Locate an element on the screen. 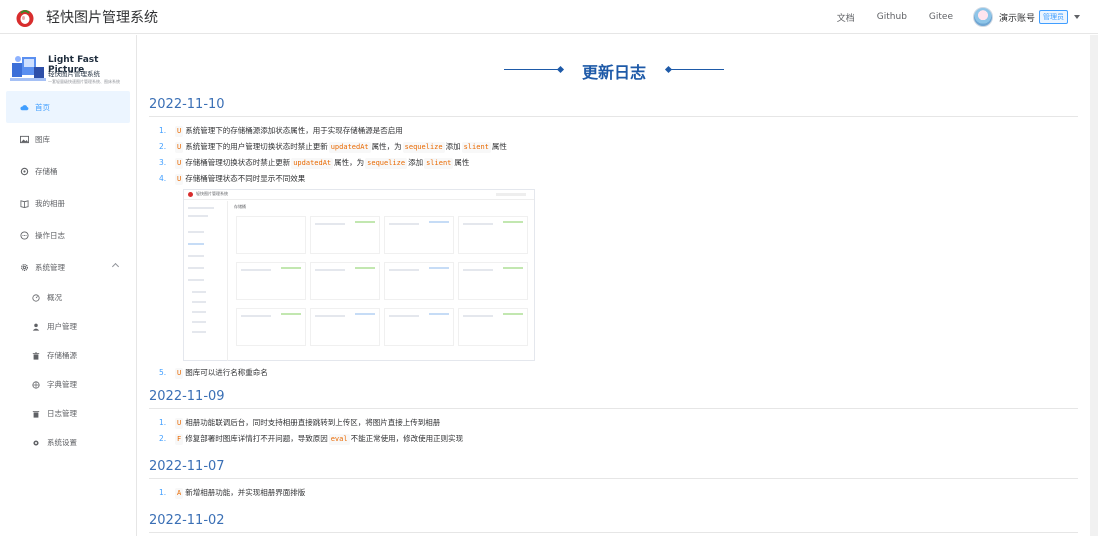  scrollbar-track is located at coordinates (1094, 285).